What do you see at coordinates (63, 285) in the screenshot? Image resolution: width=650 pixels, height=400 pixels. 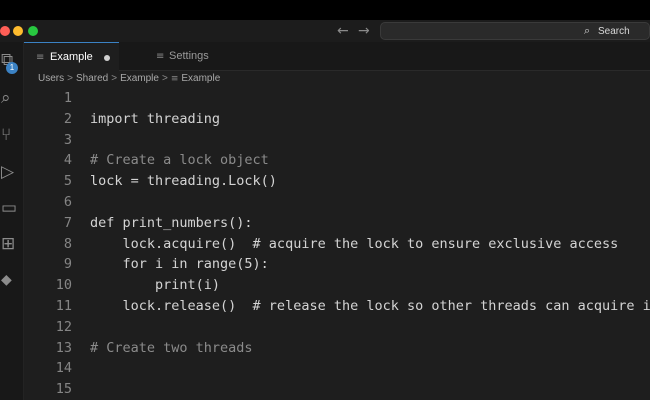 I see `line-number: 10` at bounding box center [63, 285].